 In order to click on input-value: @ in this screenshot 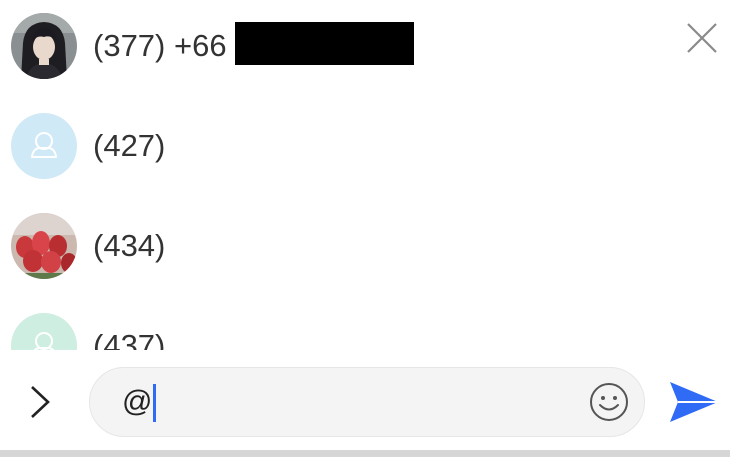, I will do `click(137, 401)`.